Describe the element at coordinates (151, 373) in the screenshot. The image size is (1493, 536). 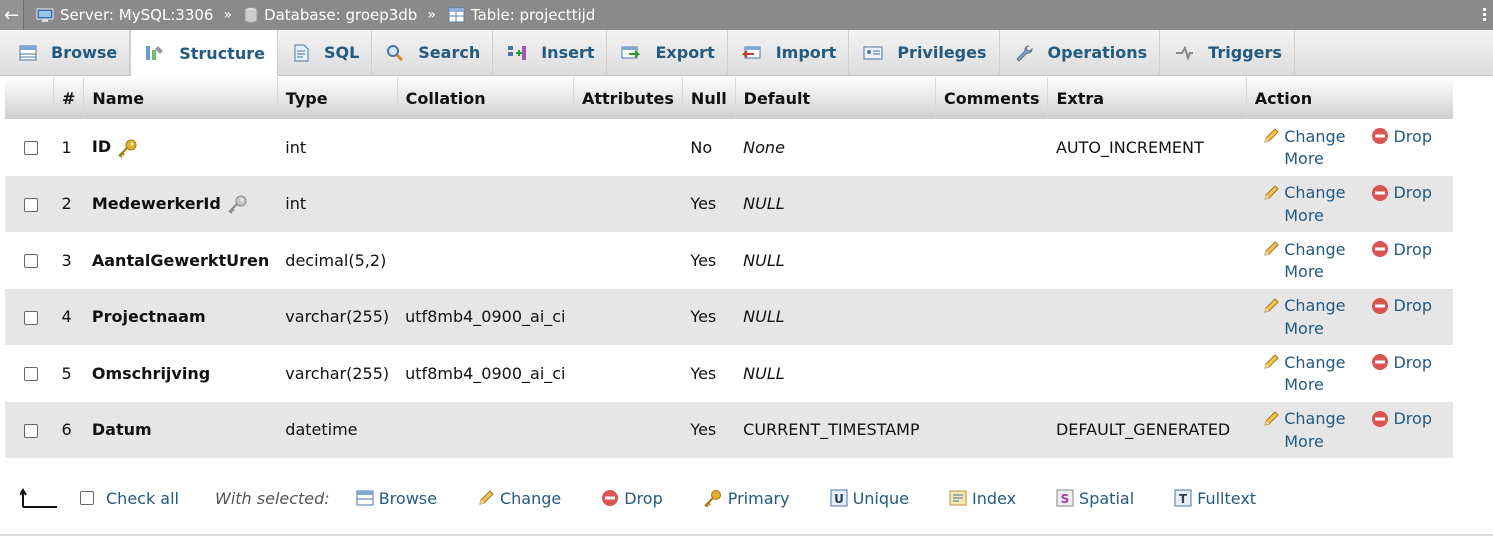
I see `field-name: Omschrijving` at that location.